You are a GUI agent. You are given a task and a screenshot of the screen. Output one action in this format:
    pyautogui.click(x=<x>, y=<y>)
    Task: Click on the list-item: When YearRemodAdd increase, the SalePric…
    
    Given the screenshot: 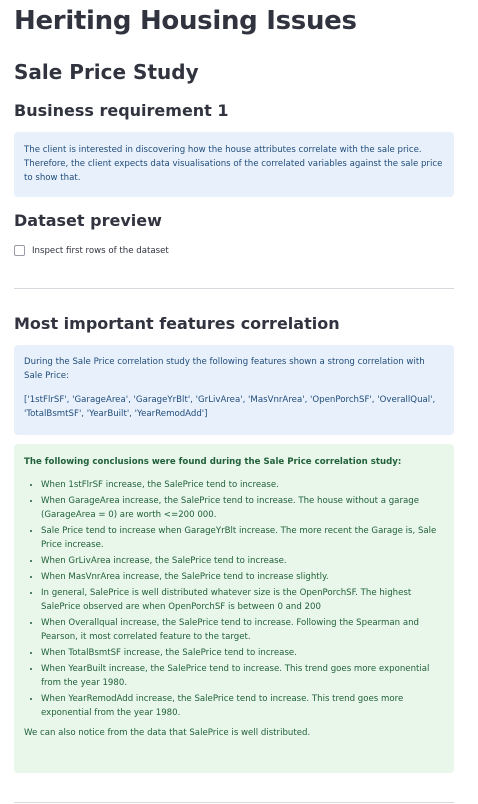 What is the action you would take?
    pyautogui.click(x=242, y=706)
    